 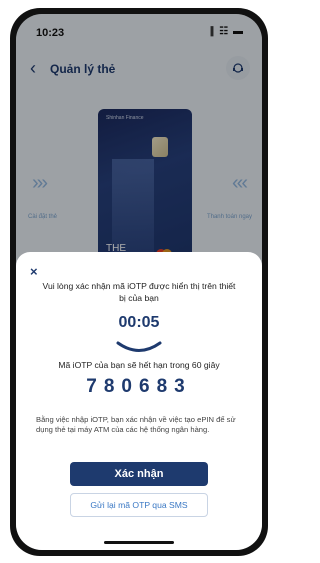 I want to click on confirm-button: Xác nhận, so click(x=139, y=474).